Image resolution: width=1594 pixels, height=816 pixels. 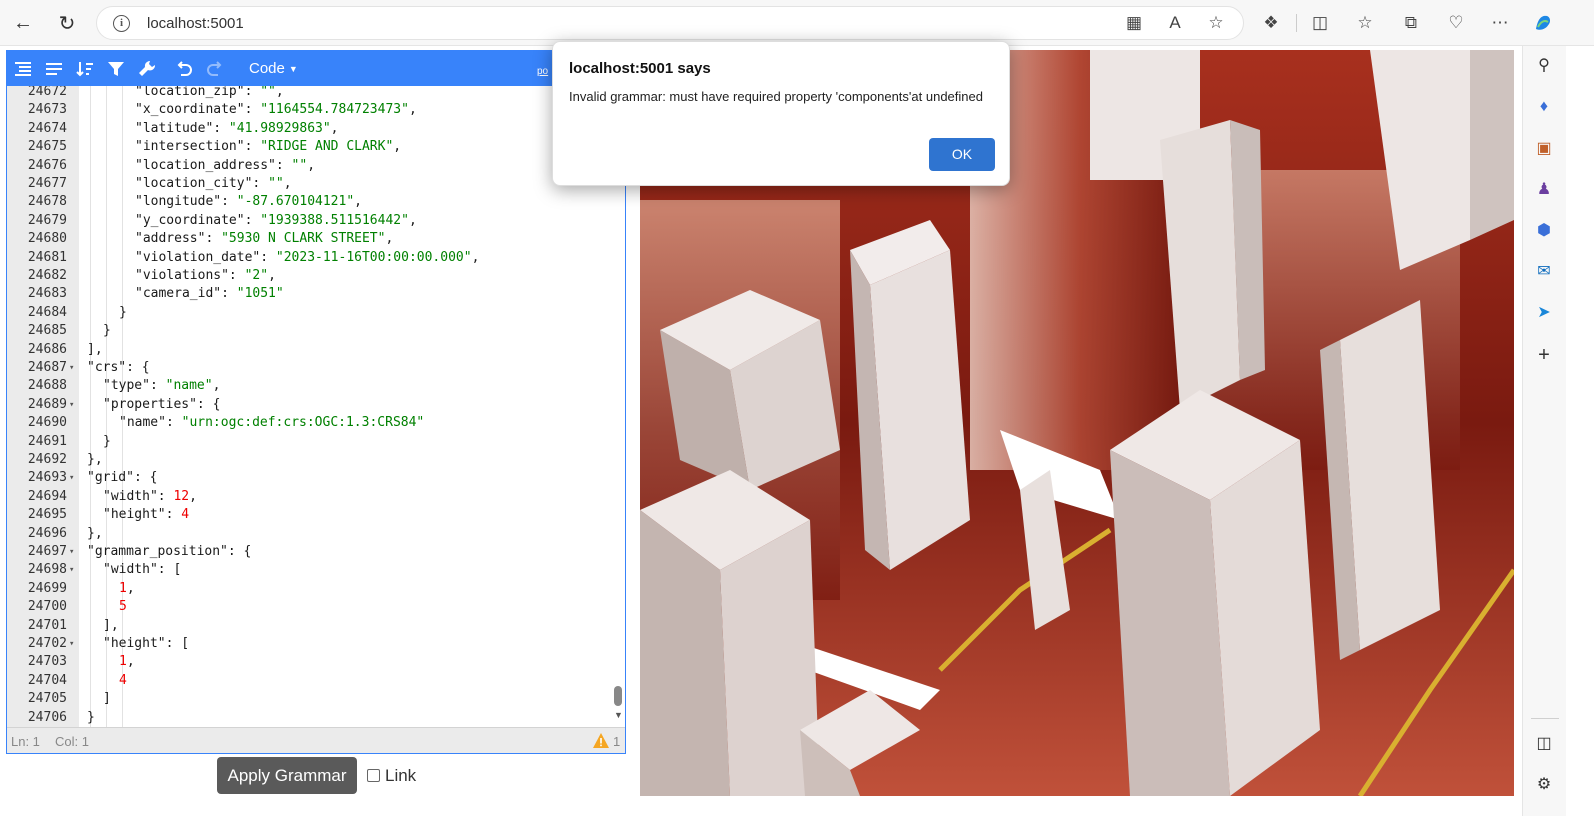 What do you see at coordinates (307, 497) in the screenshot?
I see `code-line: 24694 "width": 12,` at bounding box center [307, 497].